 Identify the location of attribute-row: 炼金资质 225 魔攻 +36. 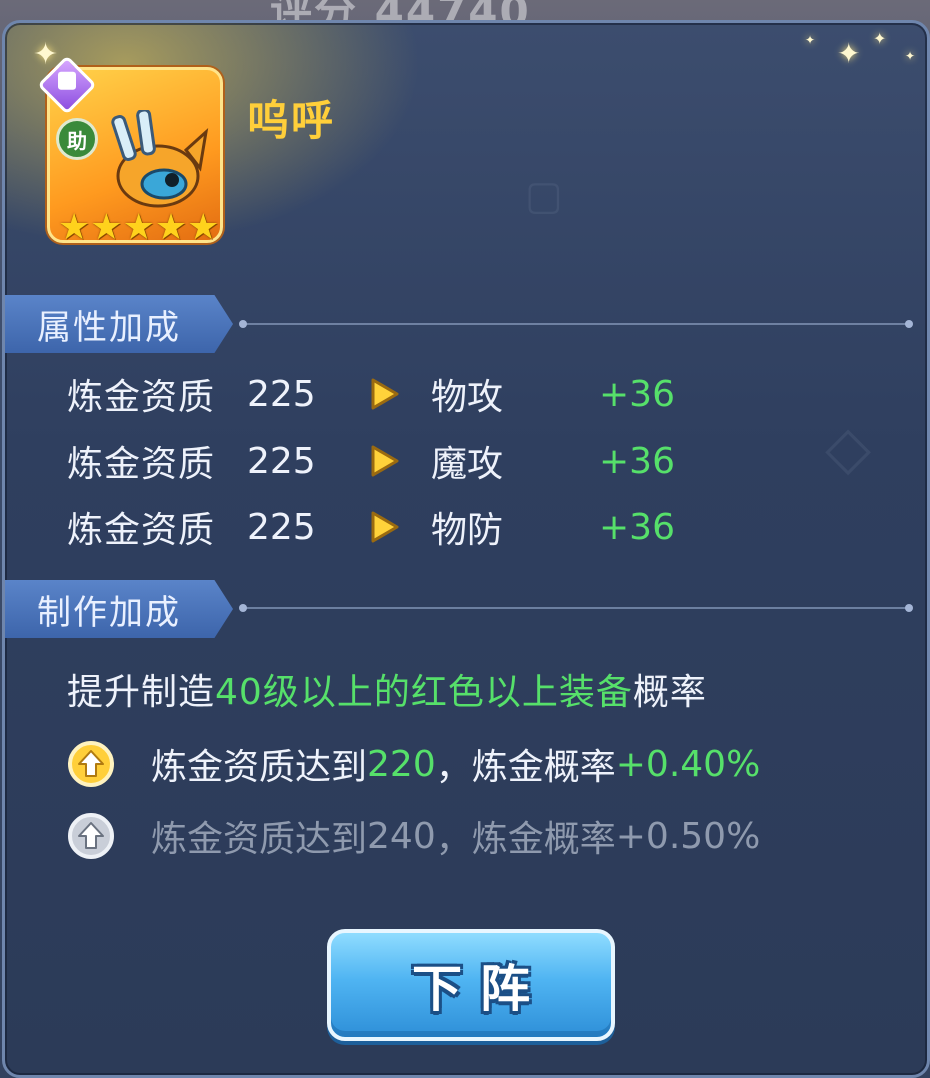
(371, 461).